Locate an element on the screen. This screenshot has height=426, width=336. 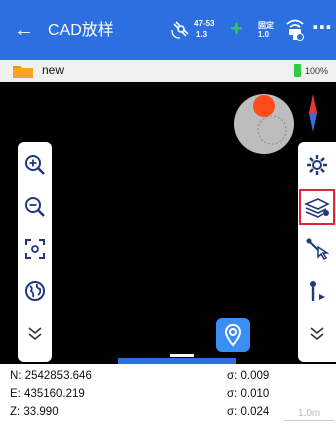
radio-link-icon is located at coordinates (295, 30).